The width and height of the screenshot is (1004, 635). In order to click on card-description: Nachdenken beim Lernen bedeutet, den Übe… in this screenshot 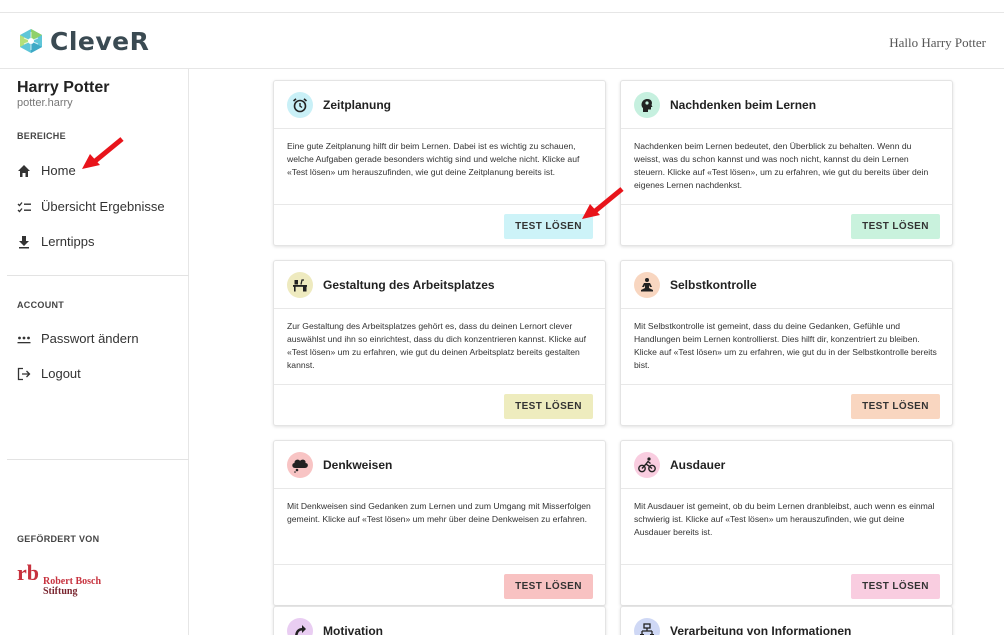, I will do `click(786, 167)`.